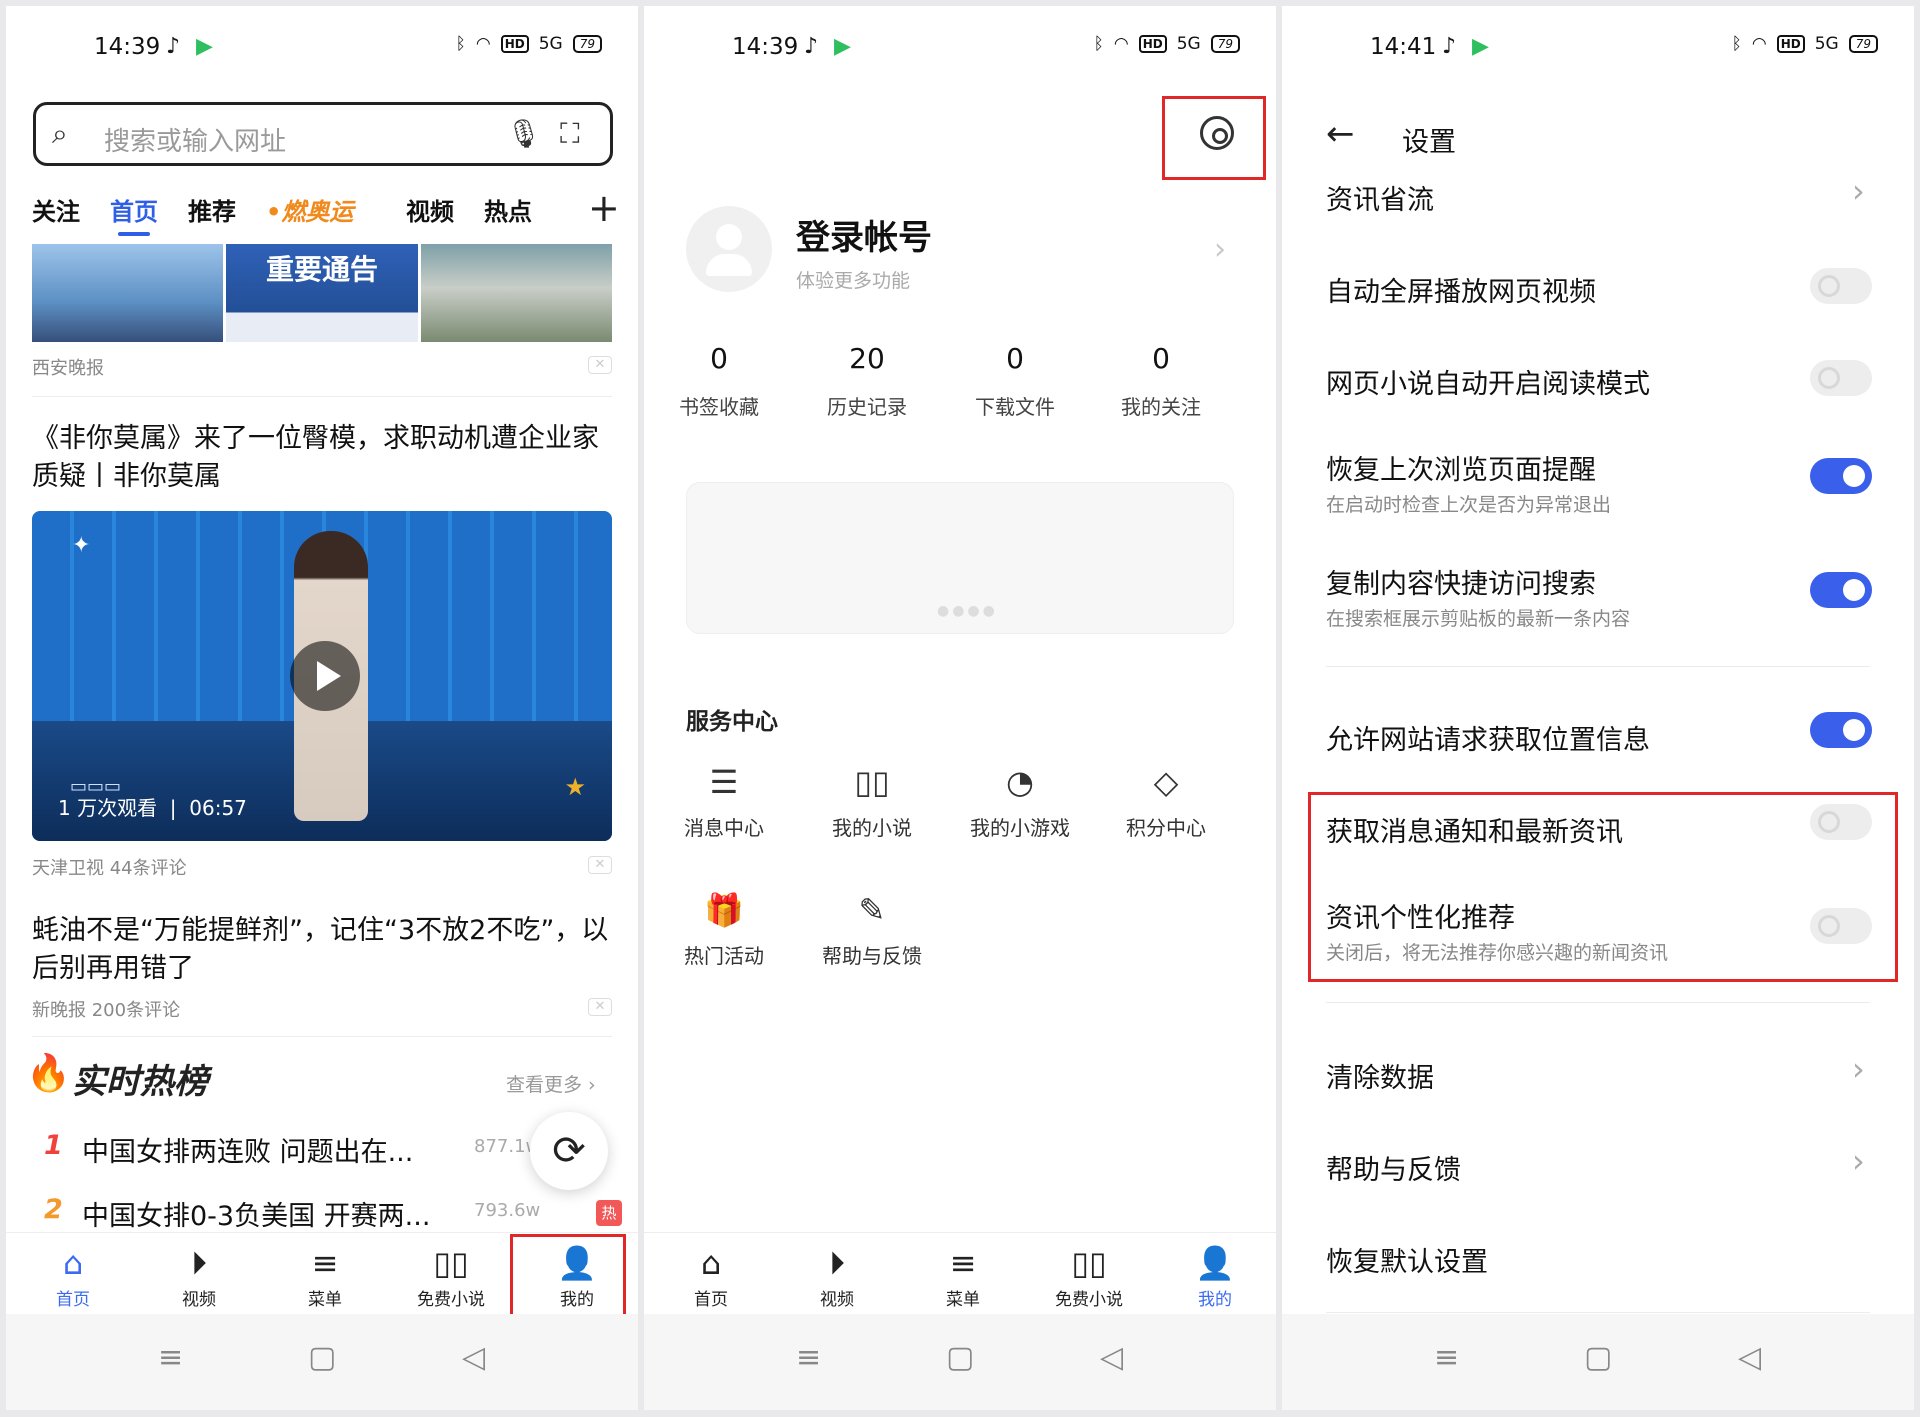 The image size is (1920, 1417). I want to click on setting-help-feedback: 帮助与反馈, so click(1393, 1167).